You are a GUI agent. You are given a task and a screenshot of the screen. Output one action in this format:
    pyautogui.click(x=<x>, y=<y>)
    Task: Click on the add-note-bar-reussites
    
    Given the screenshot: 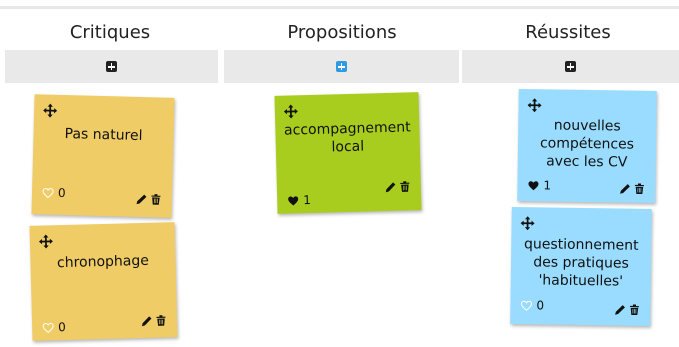 What is the action you would take?
    pyautogui.click(x=570, y=66)
    